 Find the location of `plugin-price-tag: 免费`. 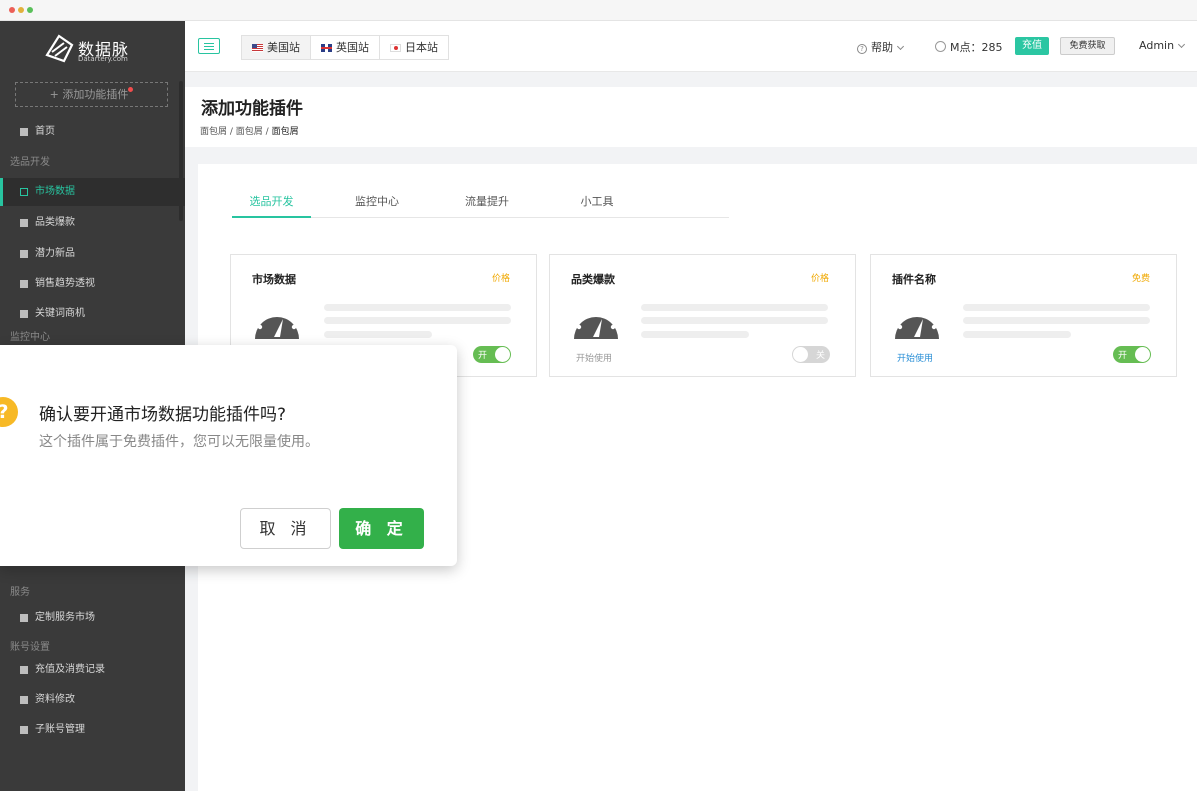

plugin-price-tag: 免费 is located at coordinates (1140, 279).